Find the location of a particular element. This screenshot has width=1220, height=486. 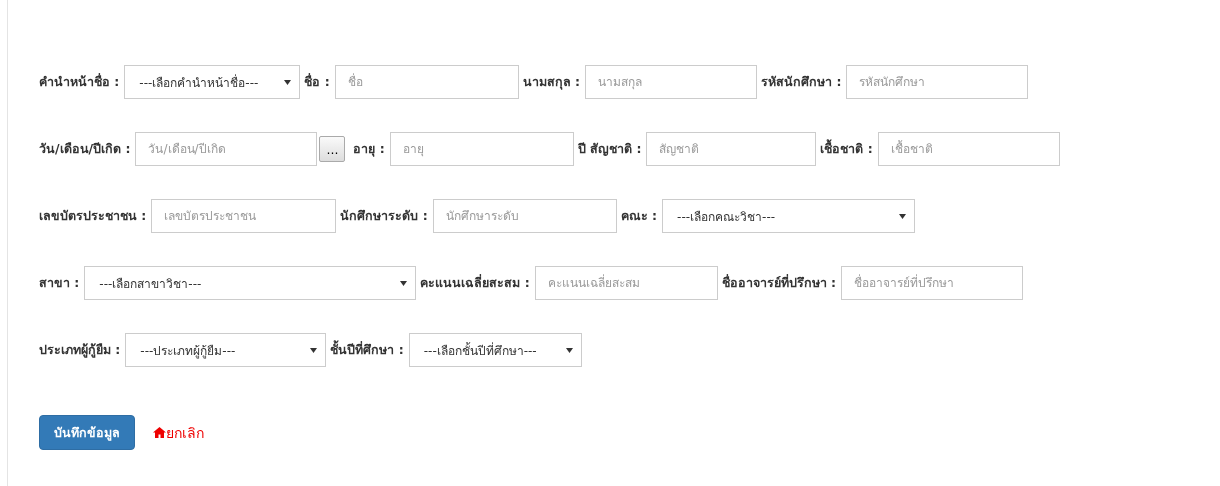

field-label: นักศึกษาระดับ : is located at coordinates (384, 216).